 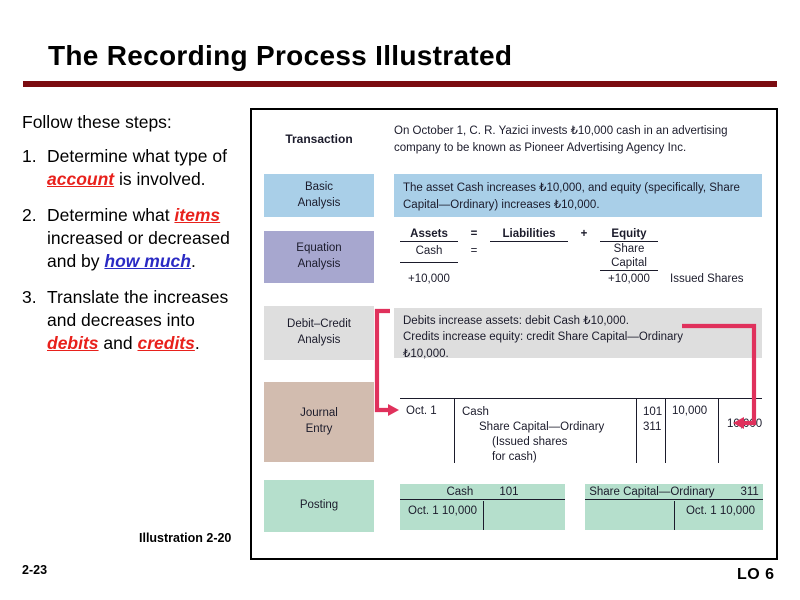 I want to click on journal-explanation-line1: (Issued shares, so click(x=530, y=441).